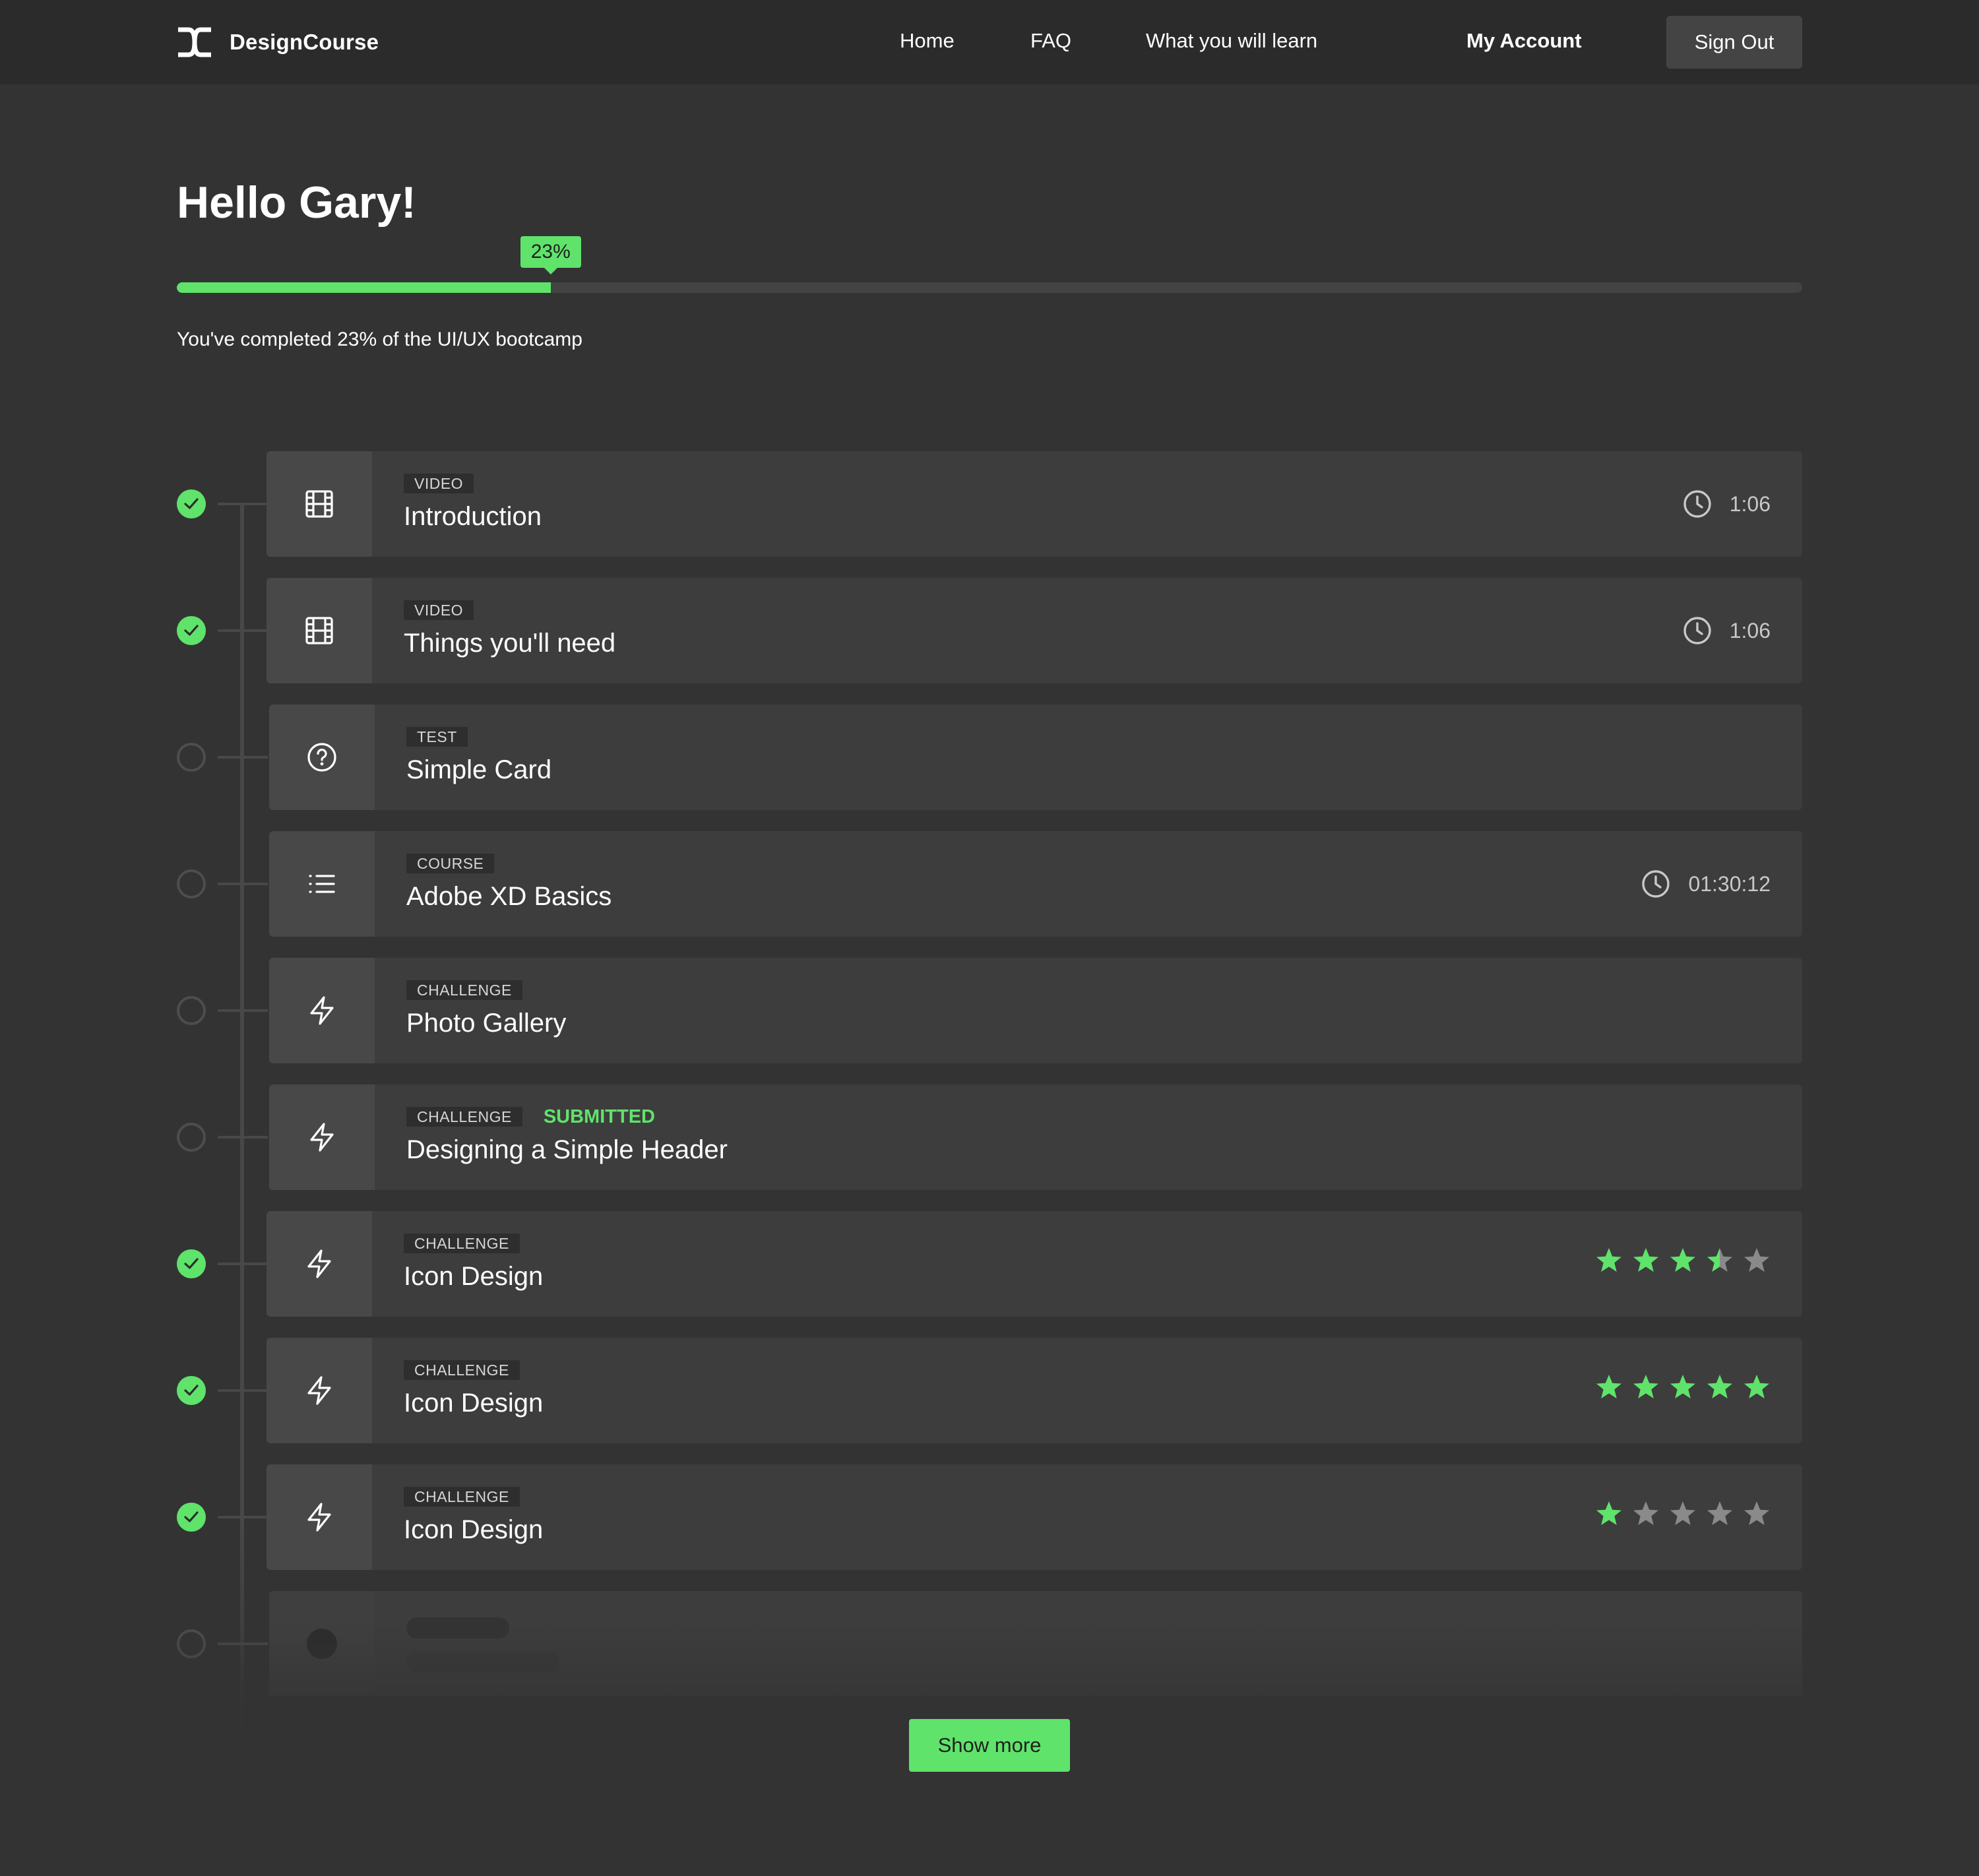  What do you see at coordinates (1706, 884) in the screenshot?
I see `lesson-duration: 01:30:12` at bounding box center [1706, 884].